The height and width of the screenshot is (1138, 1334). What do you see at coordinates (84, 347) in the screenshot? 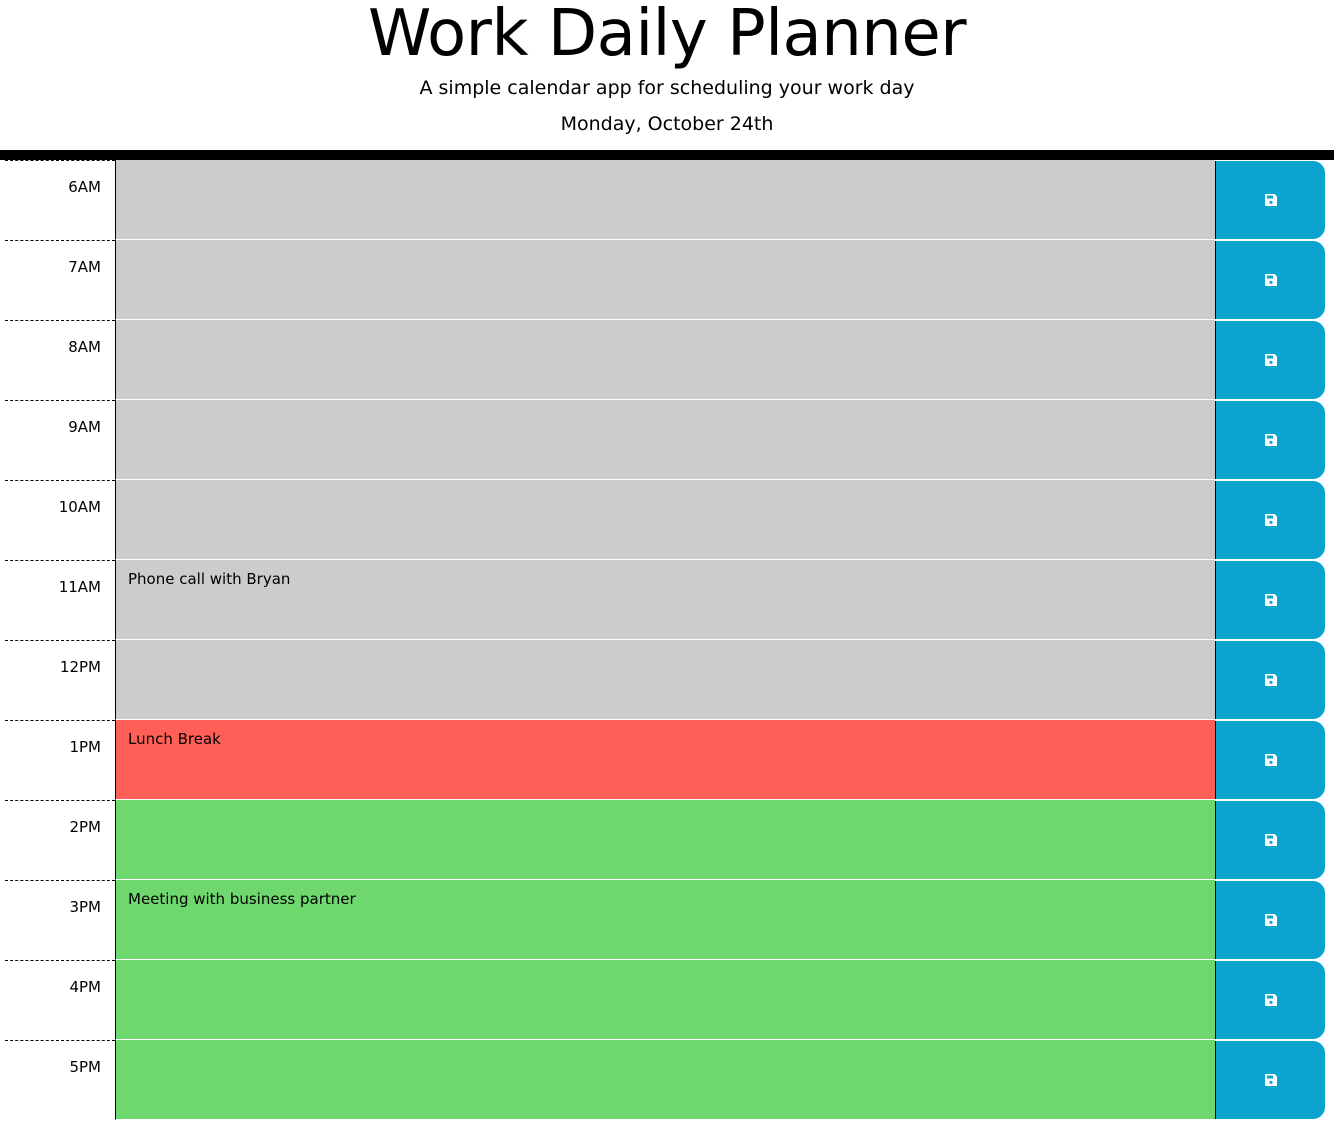
I see `hour-label: 8AM` at bounding box center [84, 347].